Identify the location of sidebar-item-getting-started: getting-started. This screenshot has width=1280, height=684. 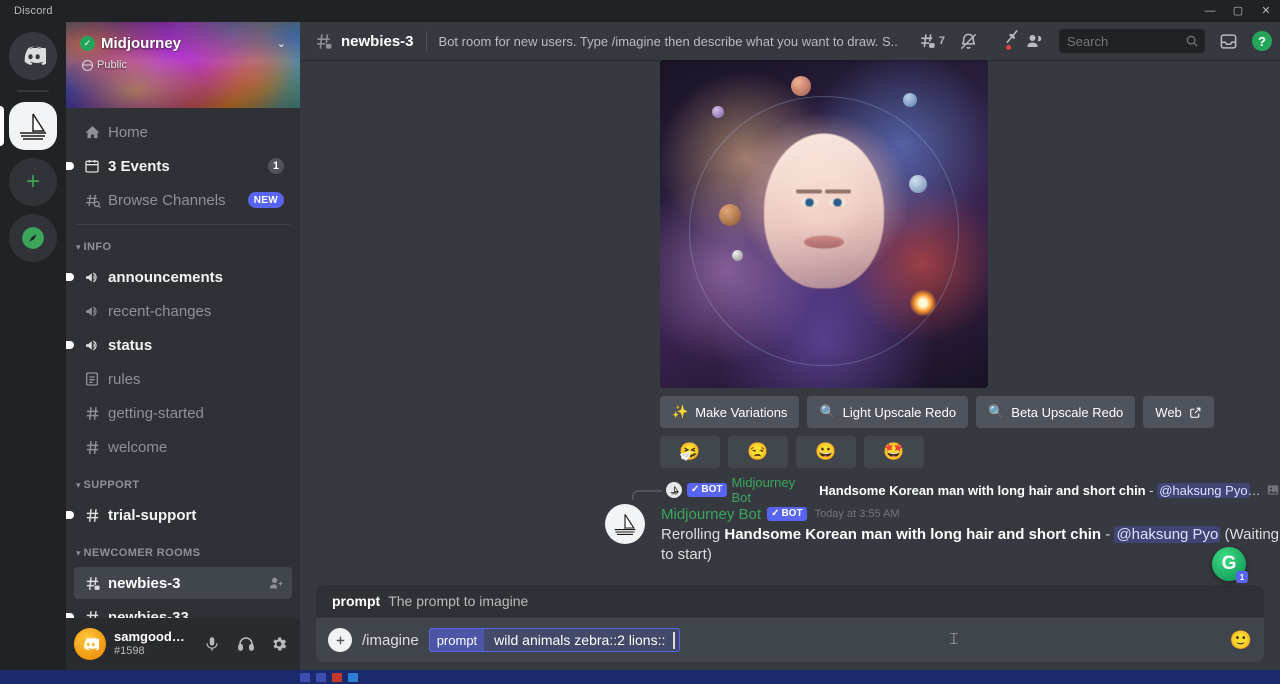
(183, 413).